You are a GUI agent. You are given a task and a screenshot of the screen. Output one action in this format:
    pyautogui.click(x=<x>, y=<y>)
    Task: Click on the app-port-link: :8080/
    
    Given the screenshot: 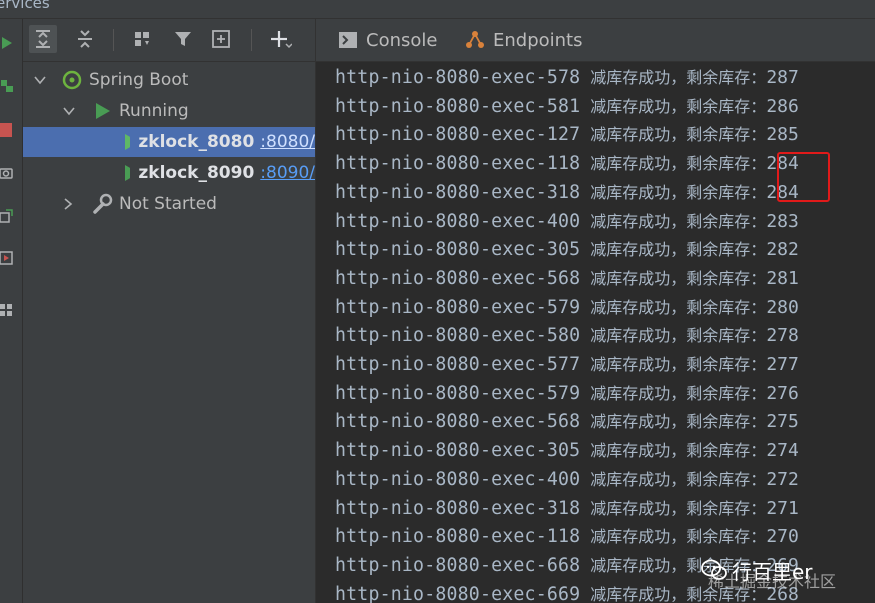 What is the action you would take?
    pyautogui.click(x=287, y=142)
    